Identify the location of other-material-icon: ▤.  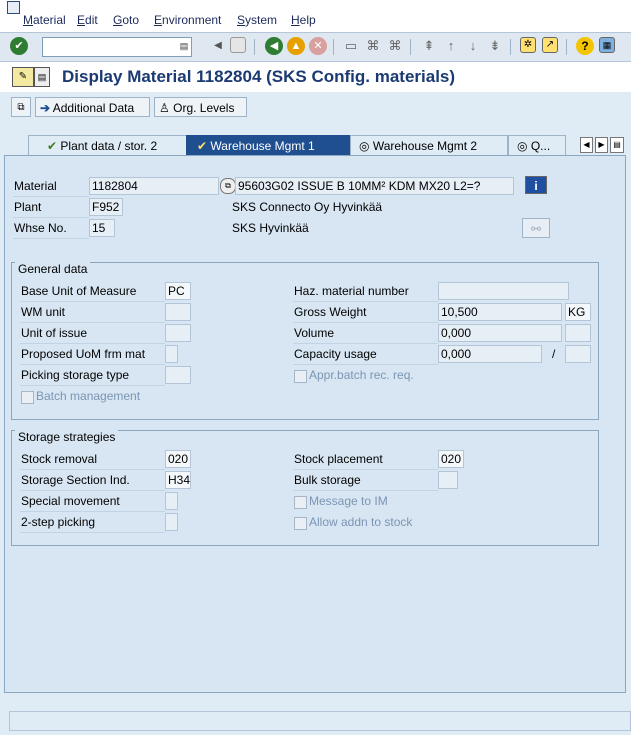
(42, 77).